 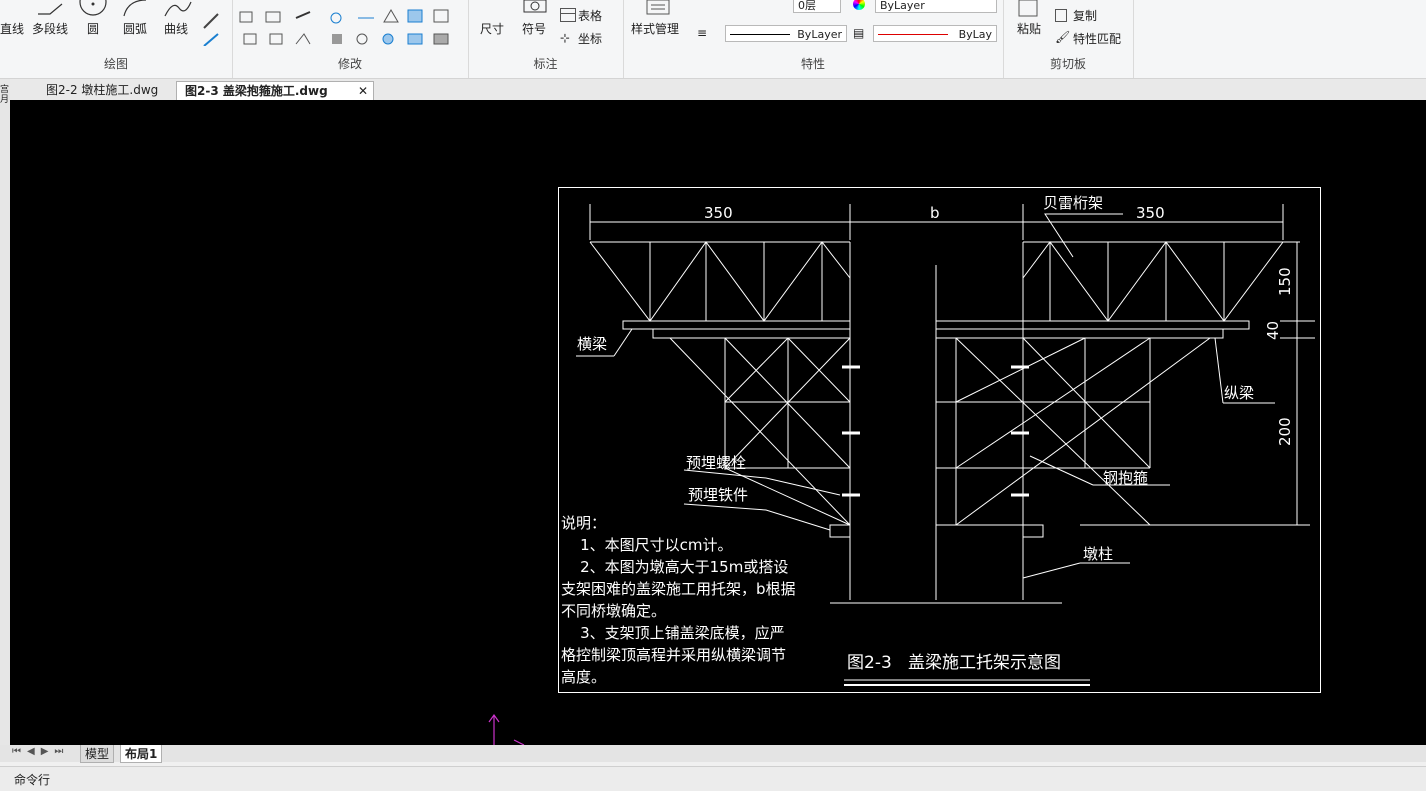 I want to click on modify-group: 修改, so click(x=350, y=39).